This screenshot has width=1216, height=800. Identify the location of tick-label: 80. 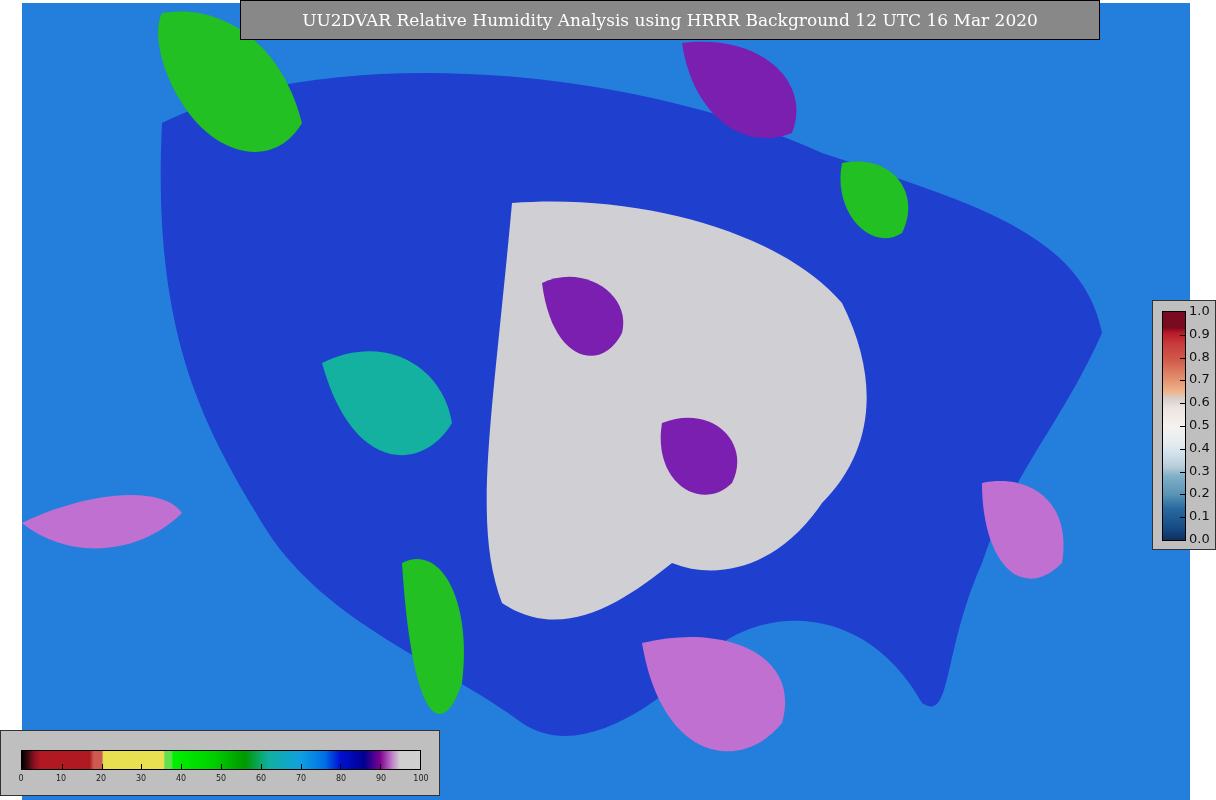
(341, 778).